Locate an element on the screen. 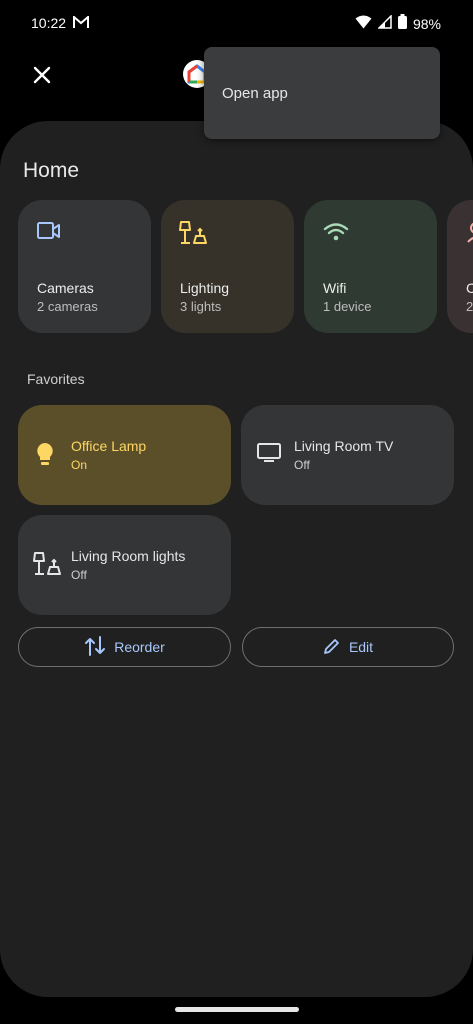 The image size is (473, 1024). tile-partial: C 2 is located at coordinates (460, 266).